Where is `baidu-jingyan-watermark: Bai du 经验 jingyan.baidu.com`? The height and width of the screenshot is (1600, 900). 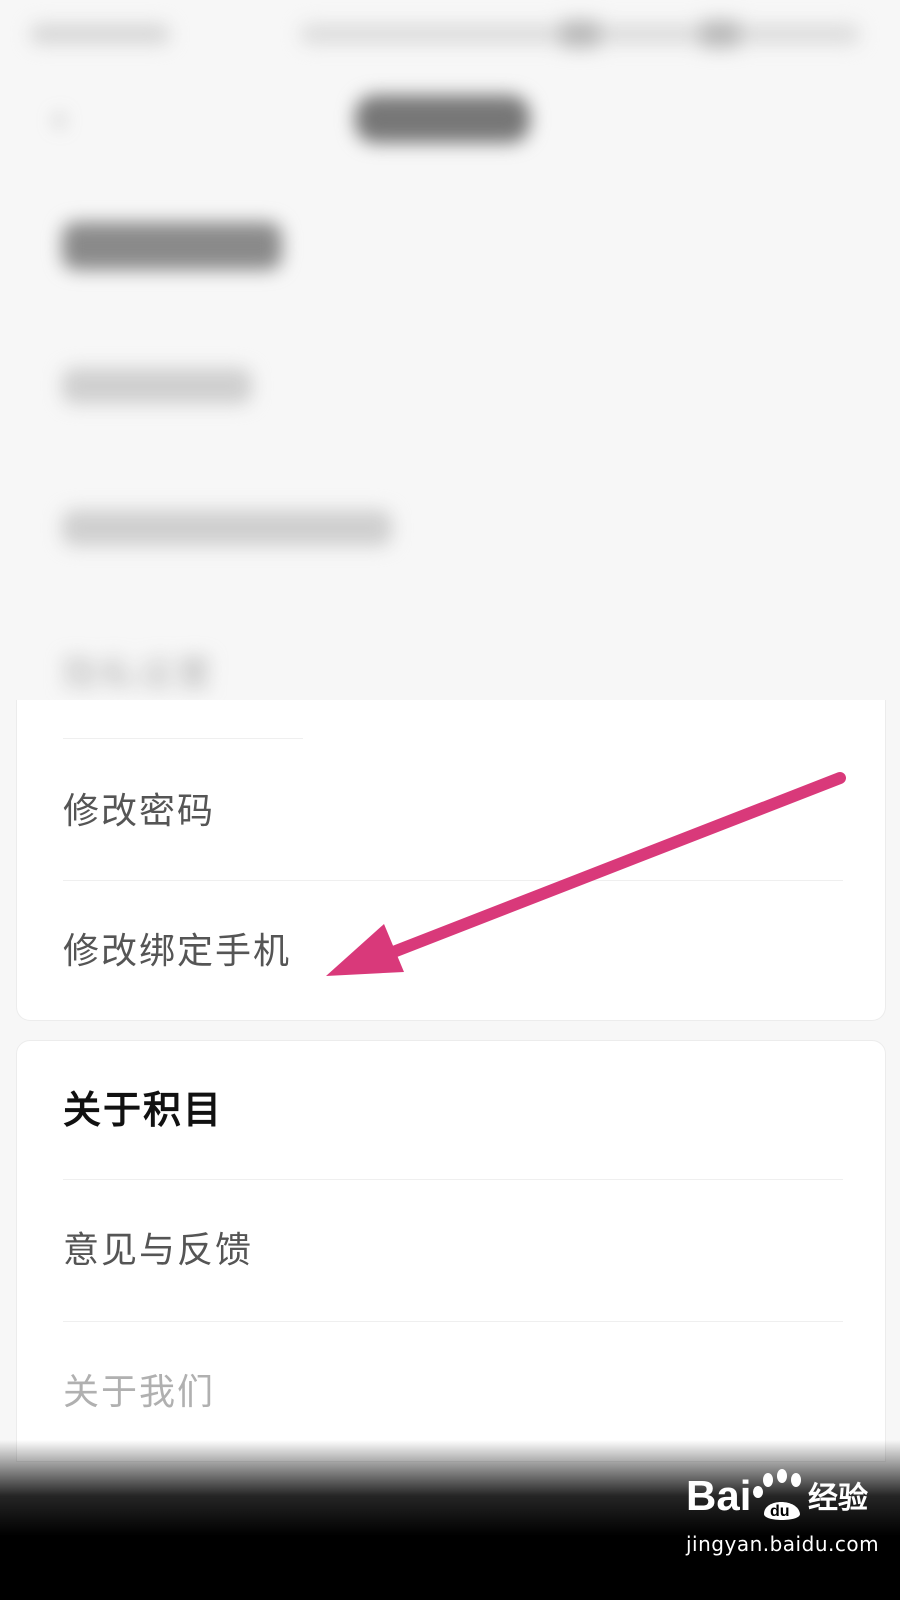 baidu-jingyan-watermark: Bai du 经验 jingyan.baidu.com is located at coordinates (786, 1513).